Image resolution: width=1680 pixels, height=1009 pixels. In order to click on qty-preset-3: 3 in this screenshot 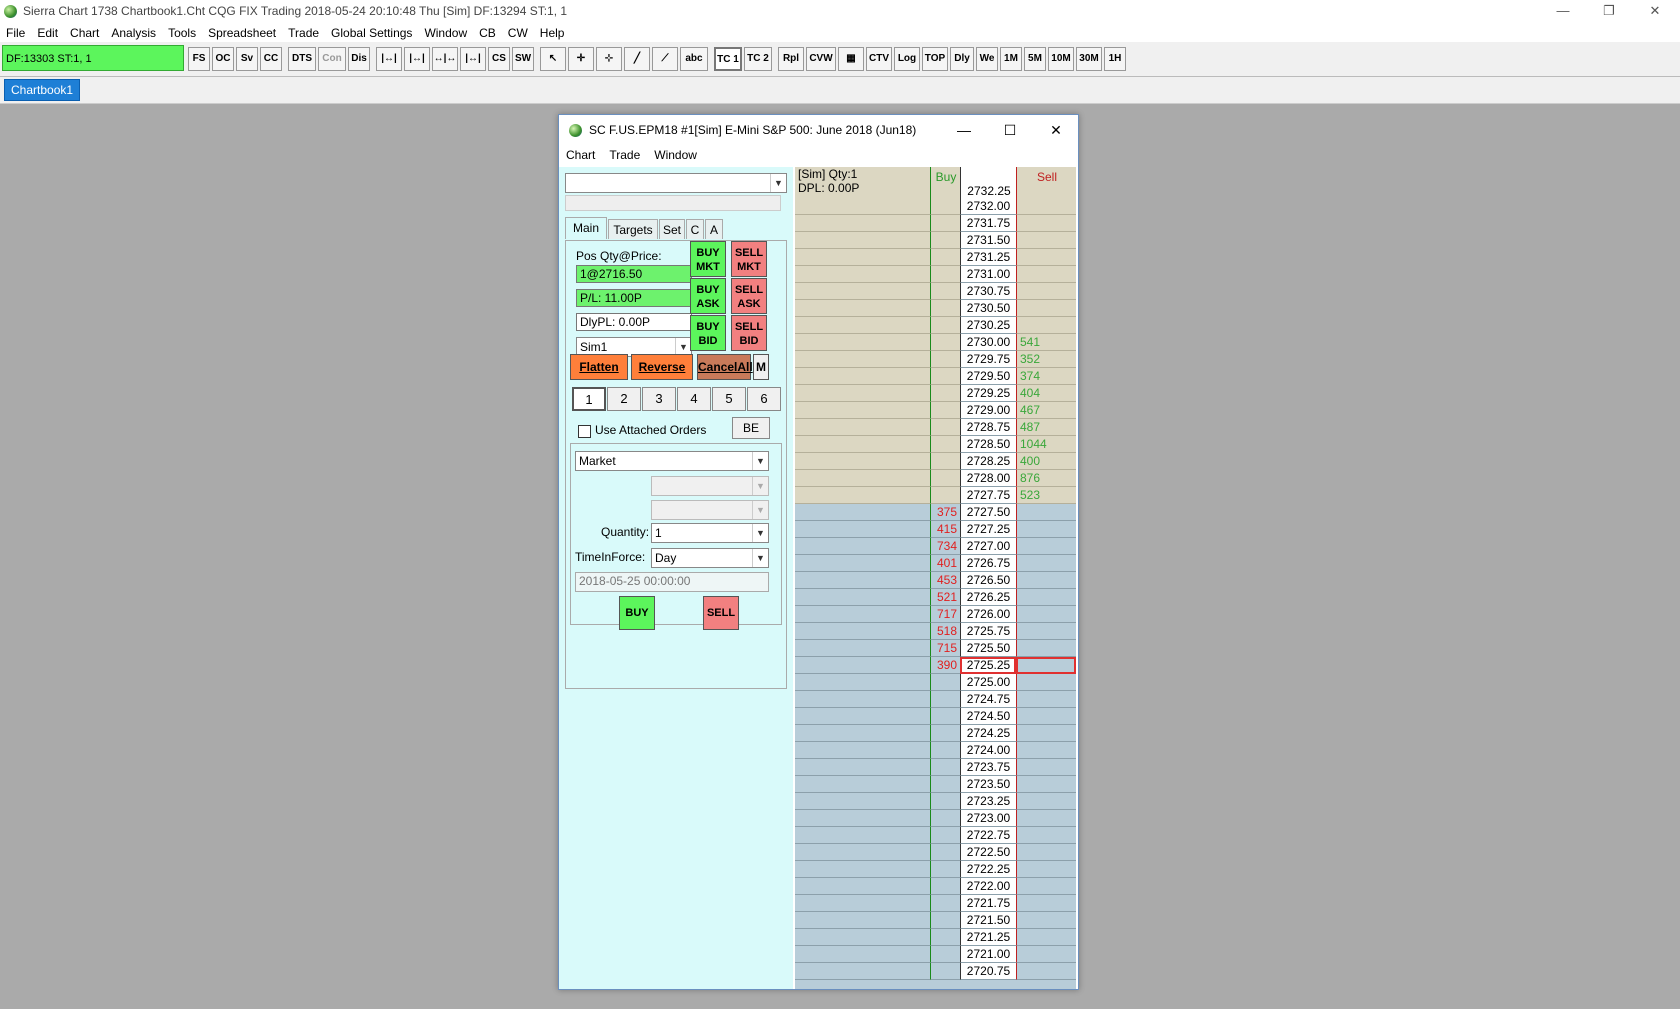, I will do `click(659, 399)`.